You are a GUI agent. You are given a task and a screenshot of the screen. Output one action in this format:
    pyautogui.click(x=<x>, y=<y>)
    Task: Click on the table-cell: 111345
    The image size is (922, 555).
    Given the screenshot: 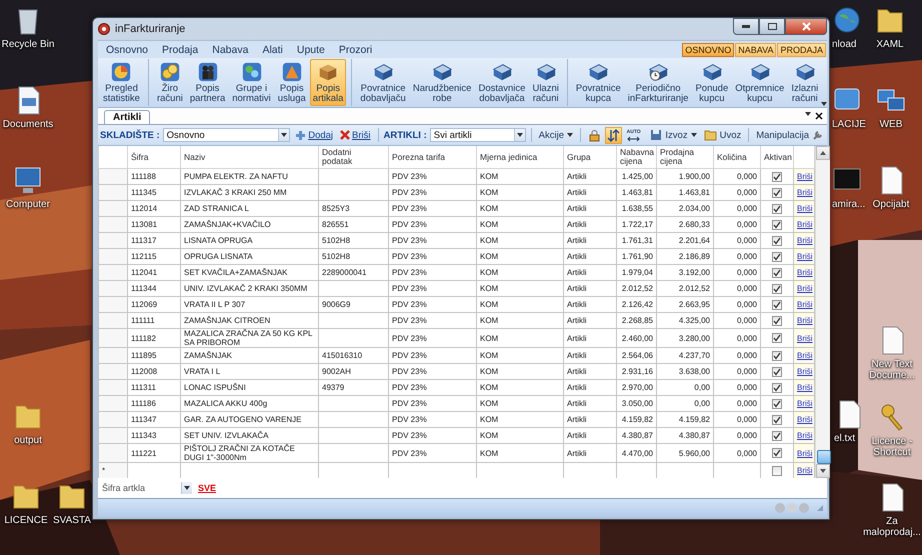 What is the action you would take?
    pyautogui.click(x=144, y=192)
    